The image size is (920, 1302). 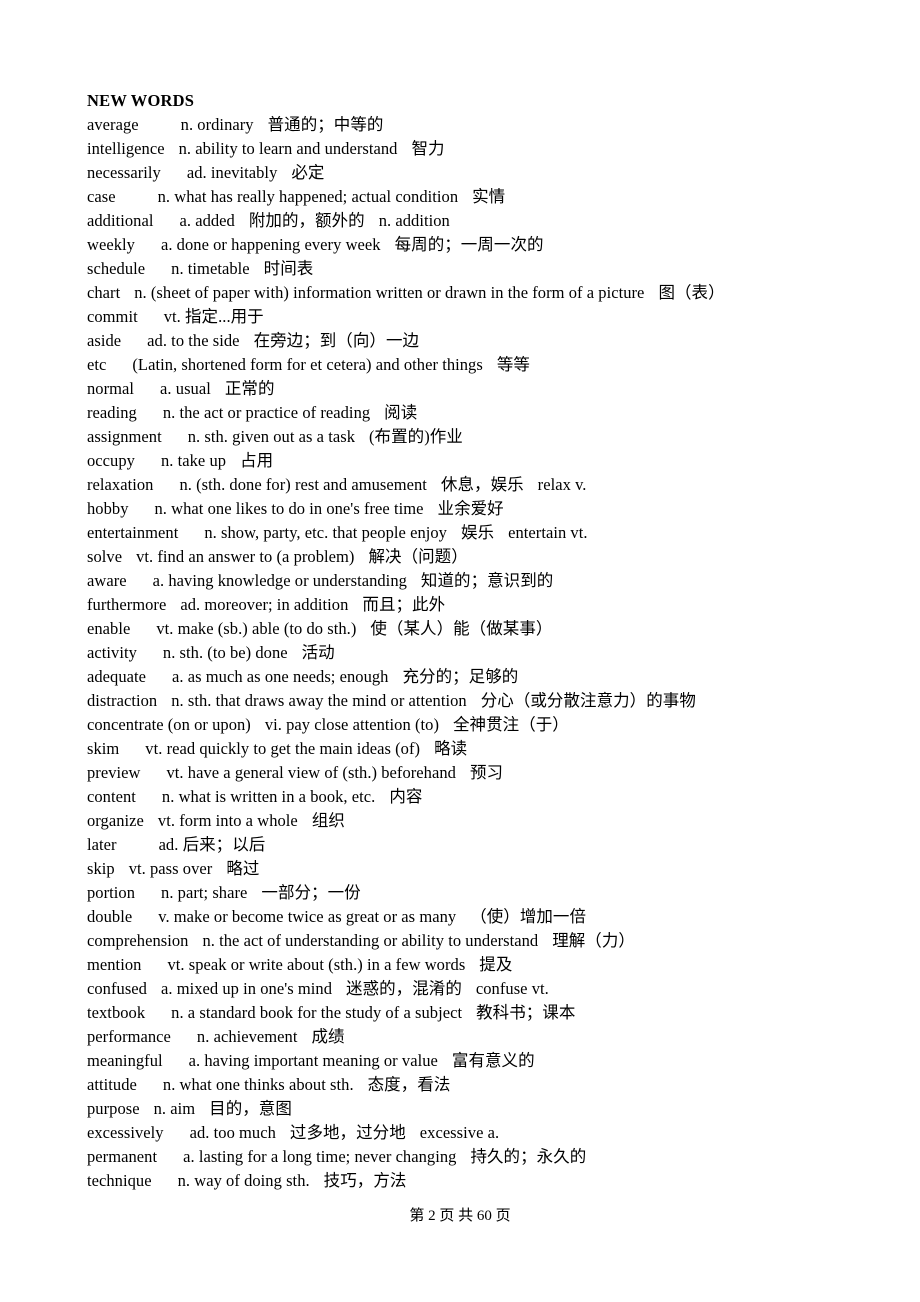 What do you see at coordinates (108, 508) in the screenshot?
I see `entry-word: hobby` at bounding box center [108, 508].